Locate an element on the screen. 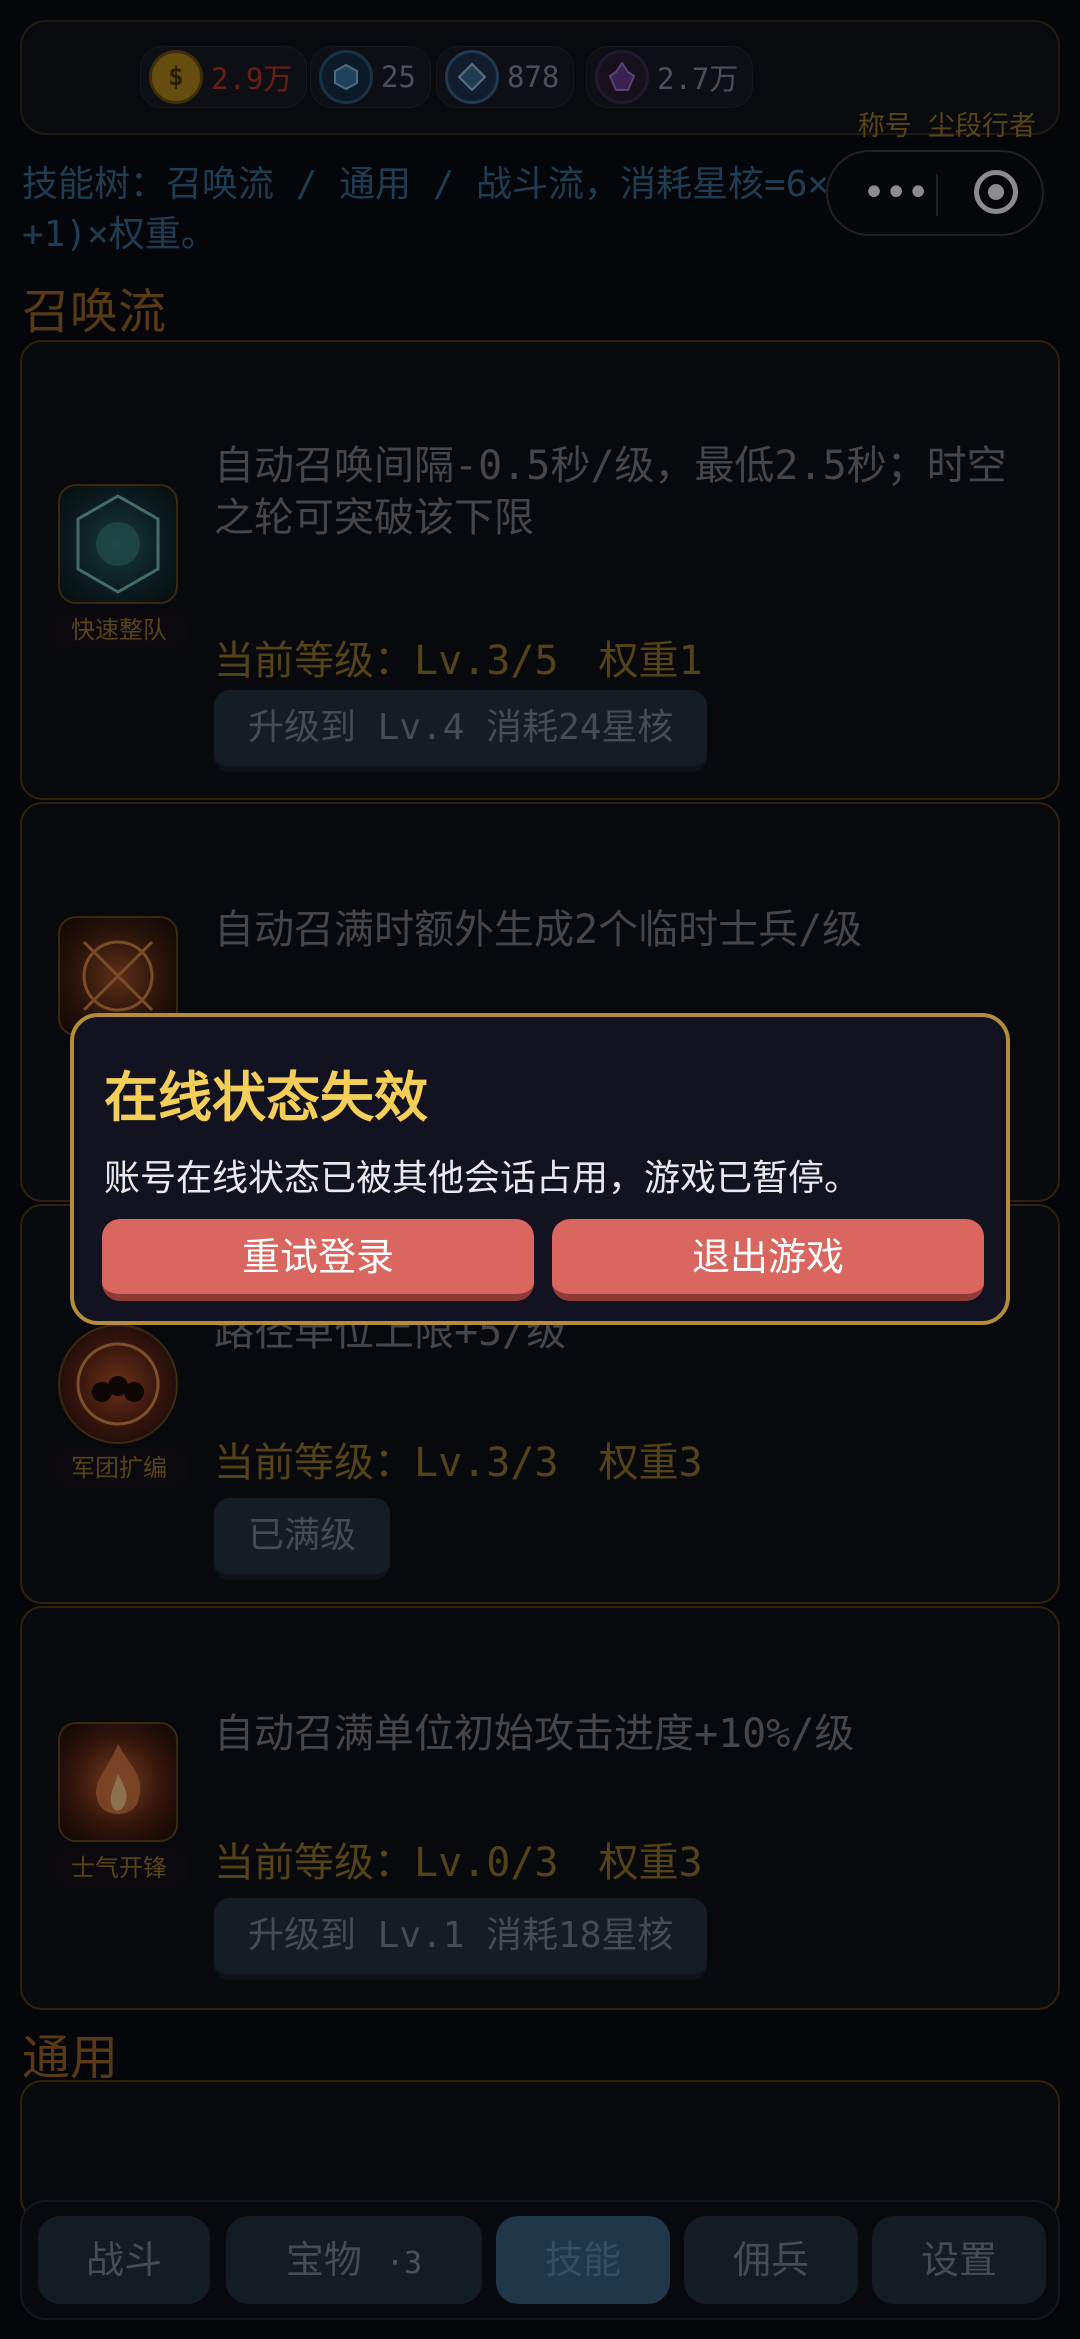 The image size is (1080, 2339). session-expired-dialog: 在线状态失效 账号在线状态已被其他会话占用，游戏已暂停。 重试登录 退出游戏 is located at coordinates (540, 1169).